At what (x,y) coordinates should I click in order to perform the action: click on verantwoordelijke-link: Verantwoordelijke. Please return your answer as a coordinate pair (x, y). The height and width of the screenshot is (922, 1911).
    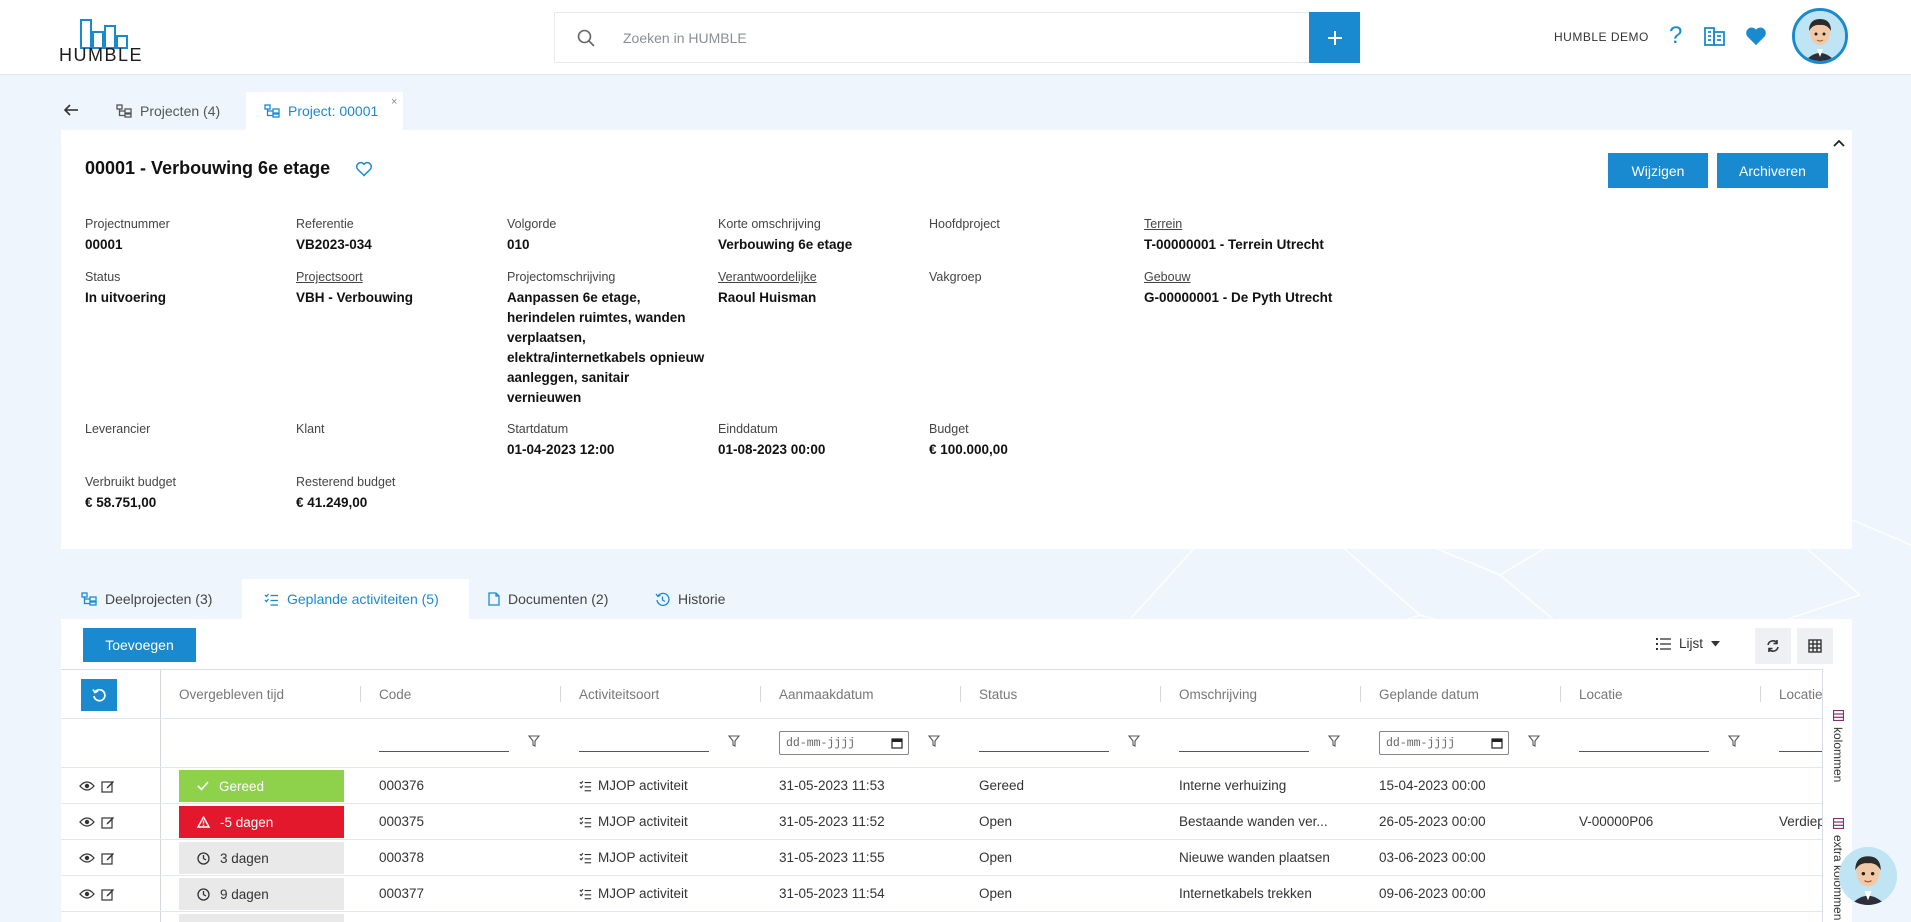
    Looking at the image, I should click on (767, 277).